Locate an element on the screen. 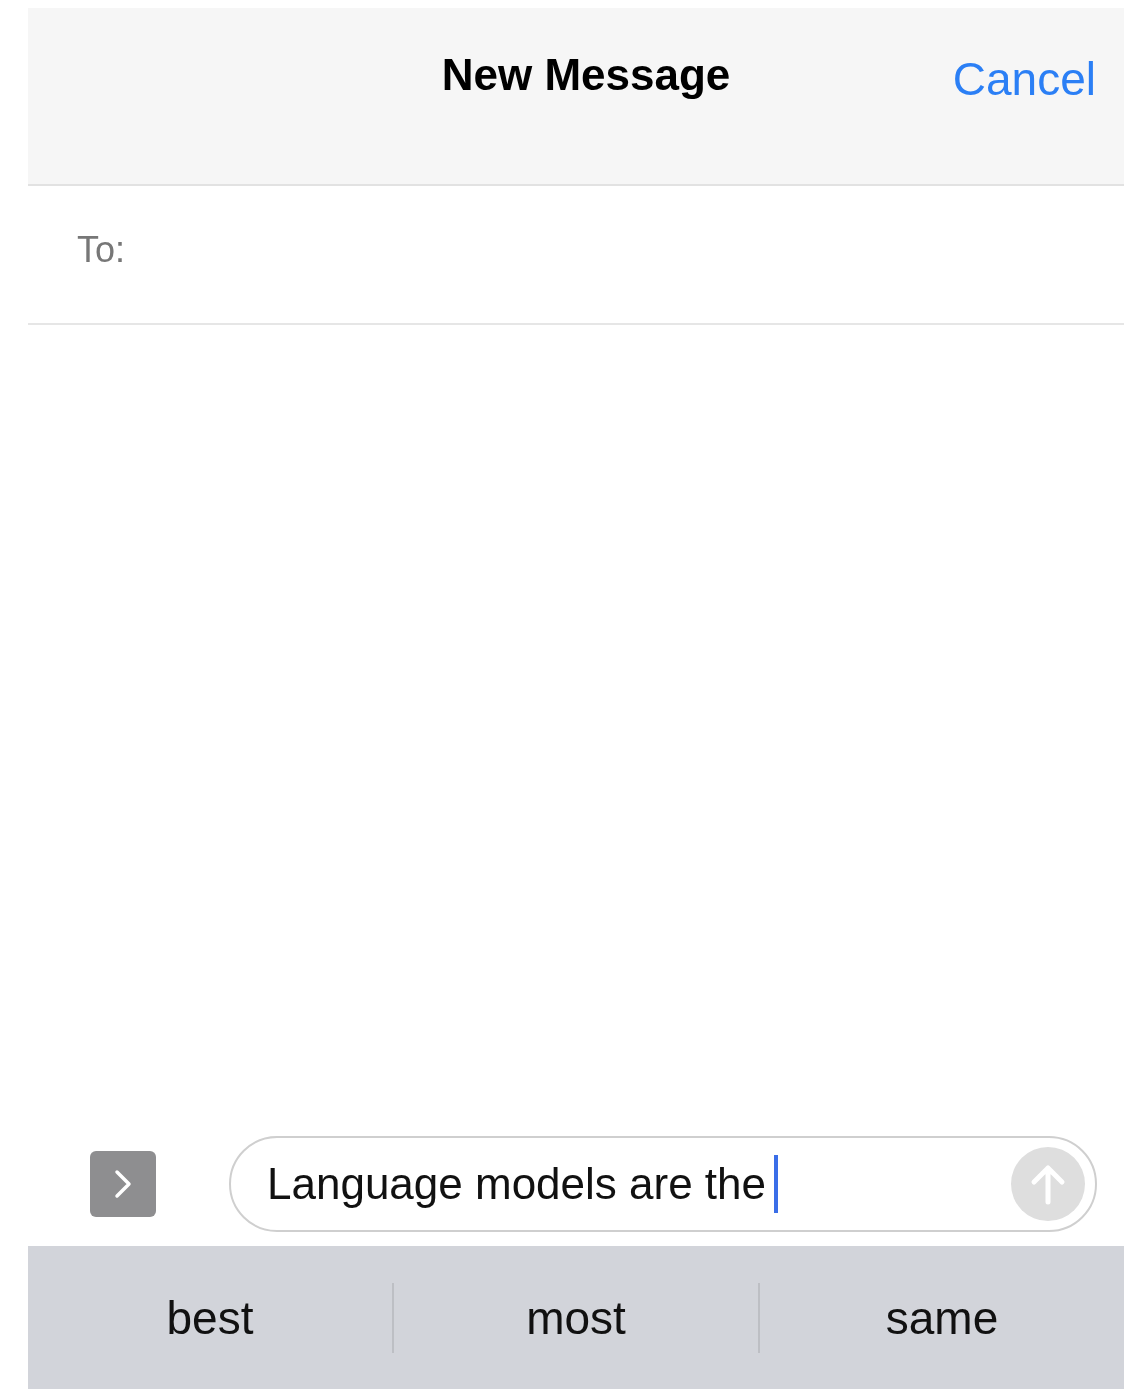 The image size is (1124, 1389). message-field: Language models are the is located at coordinates (663, 1184).